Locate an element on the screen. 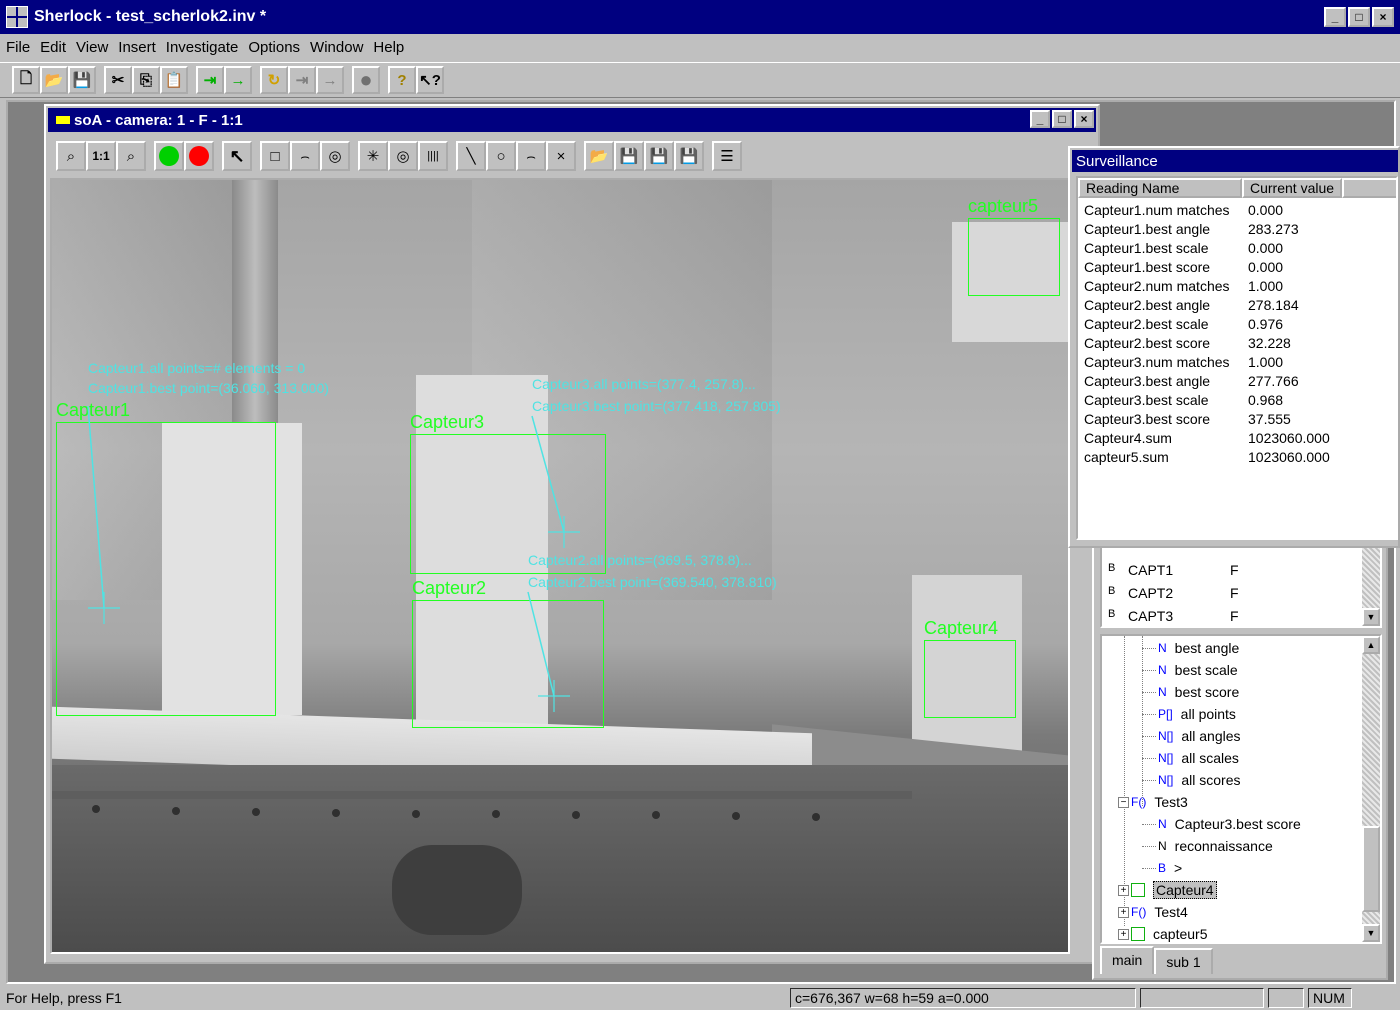 The height and width of the screenshot is (1010, 1400). minimize-button: _ is located at coordinates (1335, 17).